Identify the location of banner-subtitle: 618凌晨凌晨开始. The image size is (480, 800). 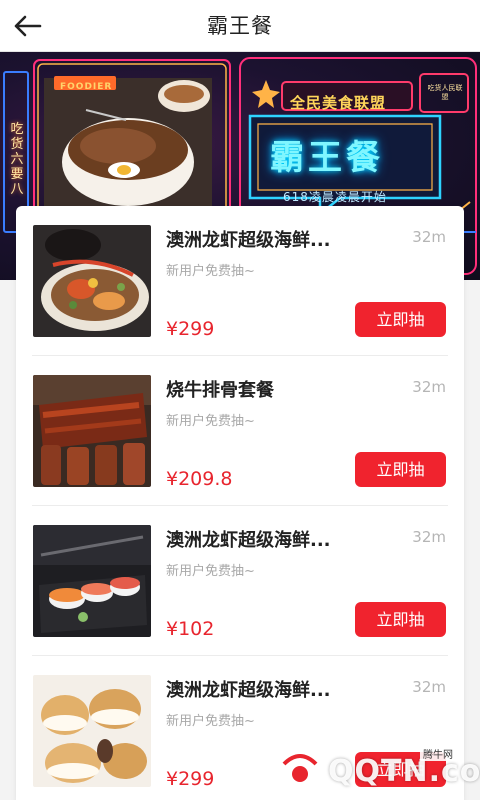
(335, 197).